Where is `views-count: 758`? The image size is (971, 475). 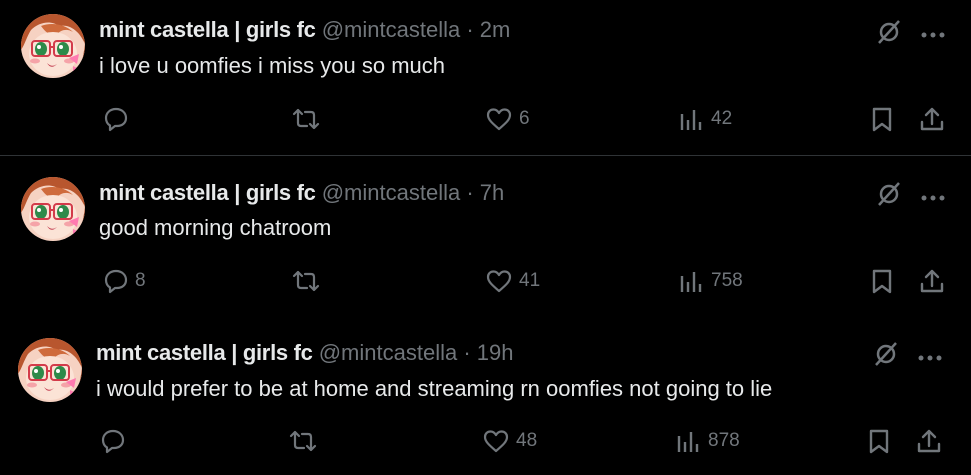 views-count: 758 is located at coordinates (727, 280).